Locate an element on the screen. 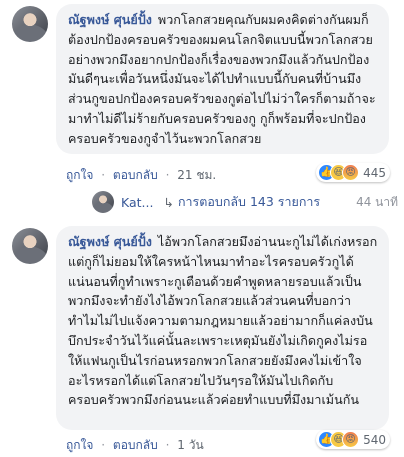  reply-timestamp: 44 นาที is located at coordinates (377, 201).